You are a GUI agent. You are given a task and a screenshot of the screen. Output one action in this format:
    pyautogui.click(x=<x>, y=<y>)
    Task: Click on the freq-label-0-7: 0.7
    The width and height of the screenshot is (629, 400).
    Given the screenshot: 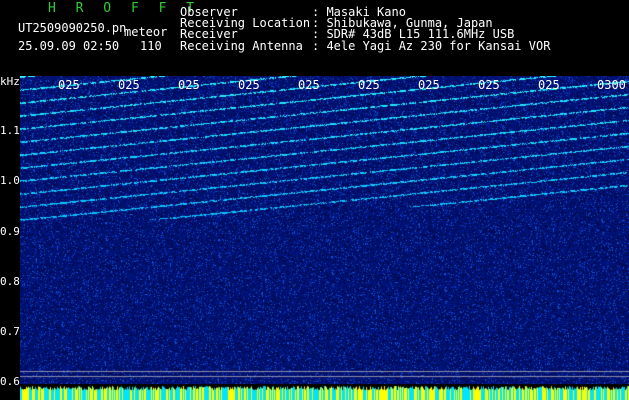 What is the action you would take?
    pyautogui.click(x=10, y=331)
    